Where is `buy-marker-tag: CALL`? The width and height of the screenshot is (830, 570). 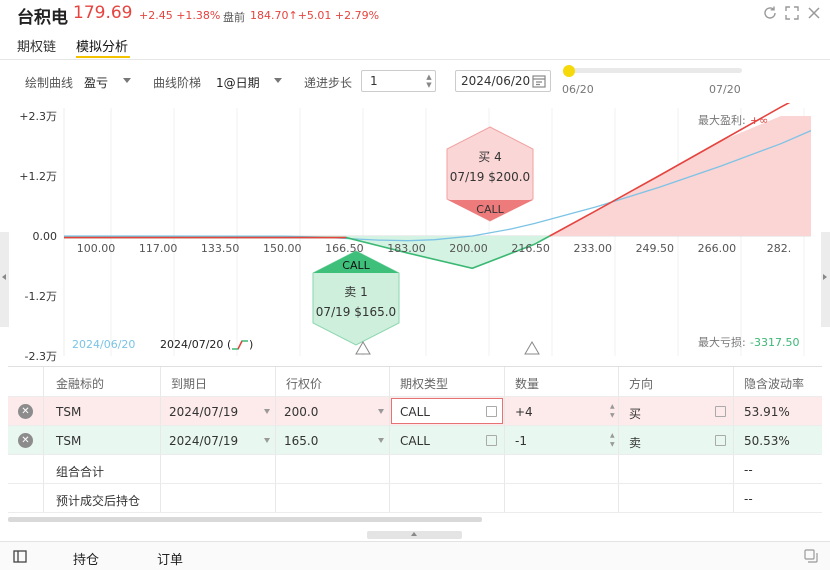 buy-marker-tag: CALL is located at coordinates (490, 209).